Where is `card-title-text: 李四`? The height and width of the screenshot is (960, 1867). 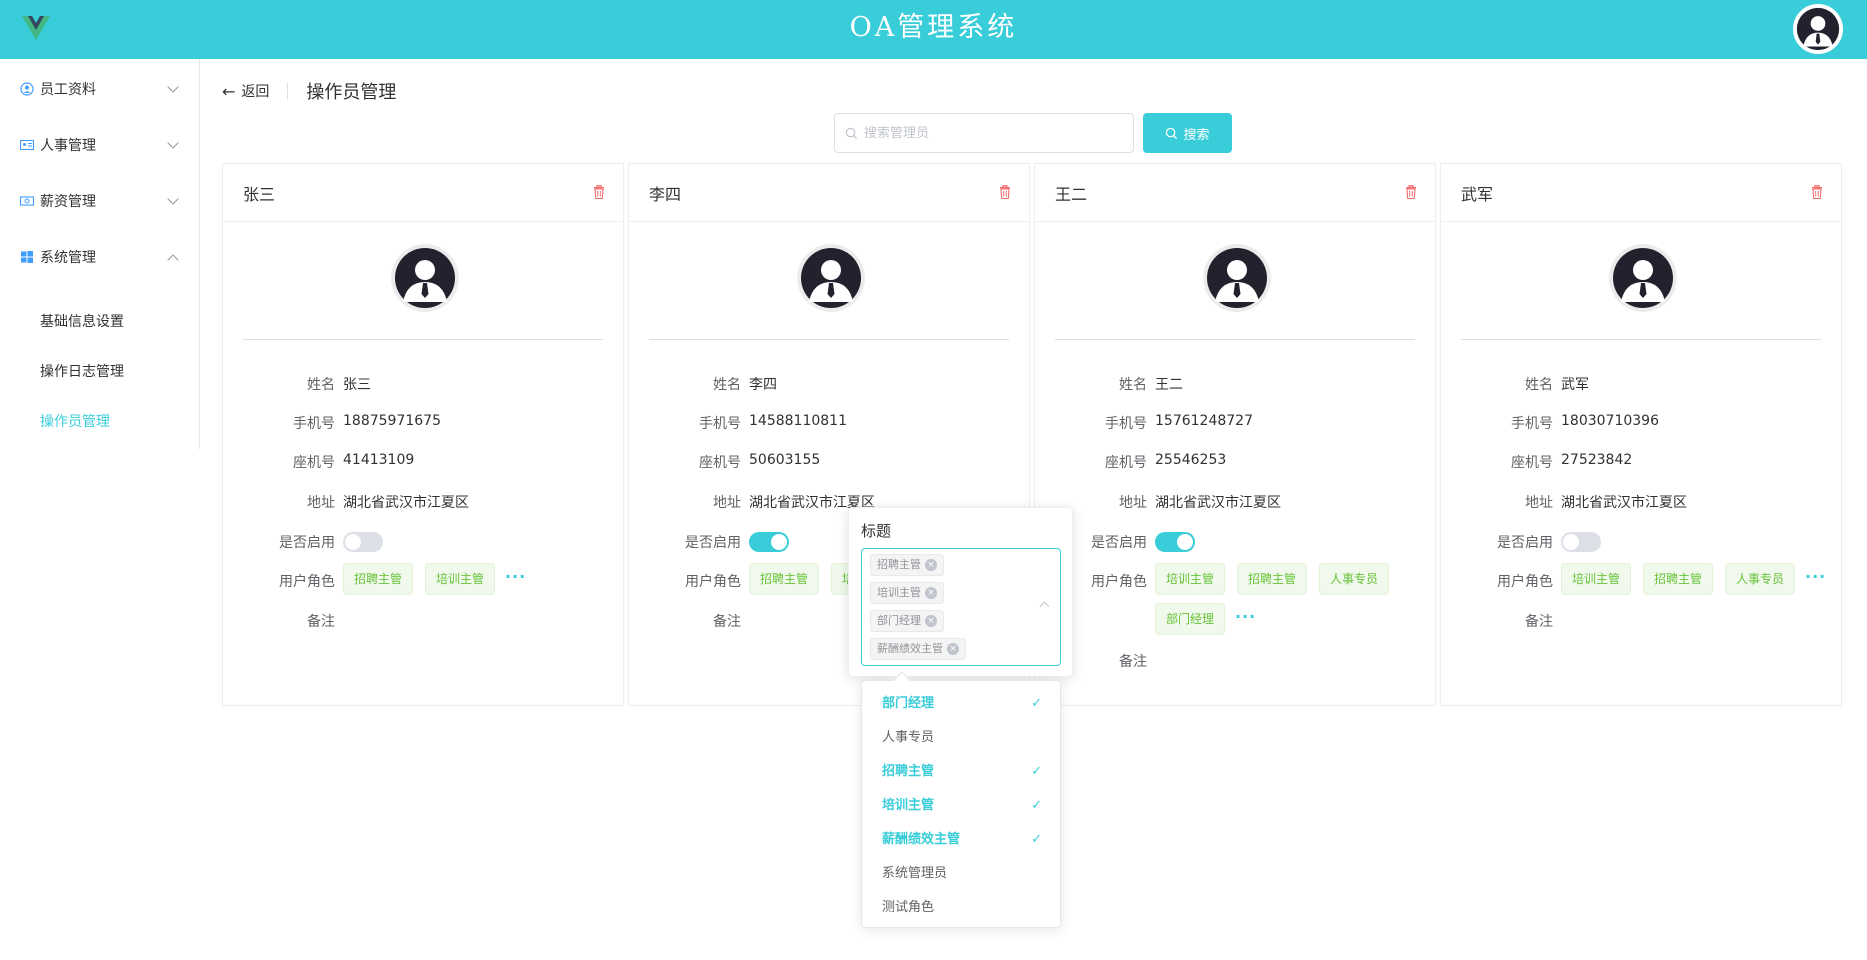 card-title-text: 李四 is located at coordinates (665, 194).